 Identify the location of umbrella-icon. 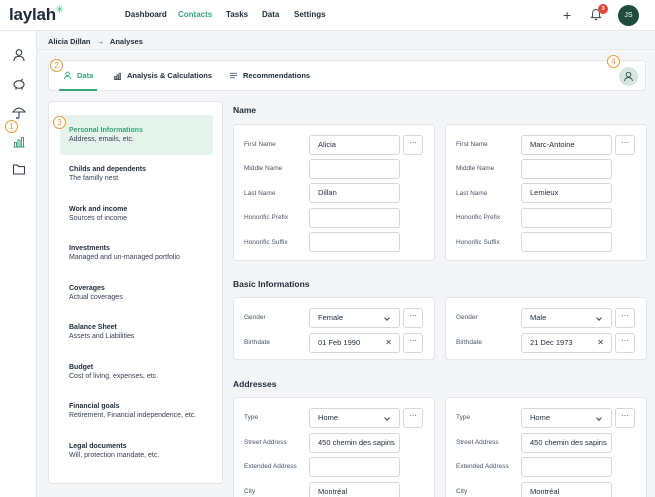
(19, 112).